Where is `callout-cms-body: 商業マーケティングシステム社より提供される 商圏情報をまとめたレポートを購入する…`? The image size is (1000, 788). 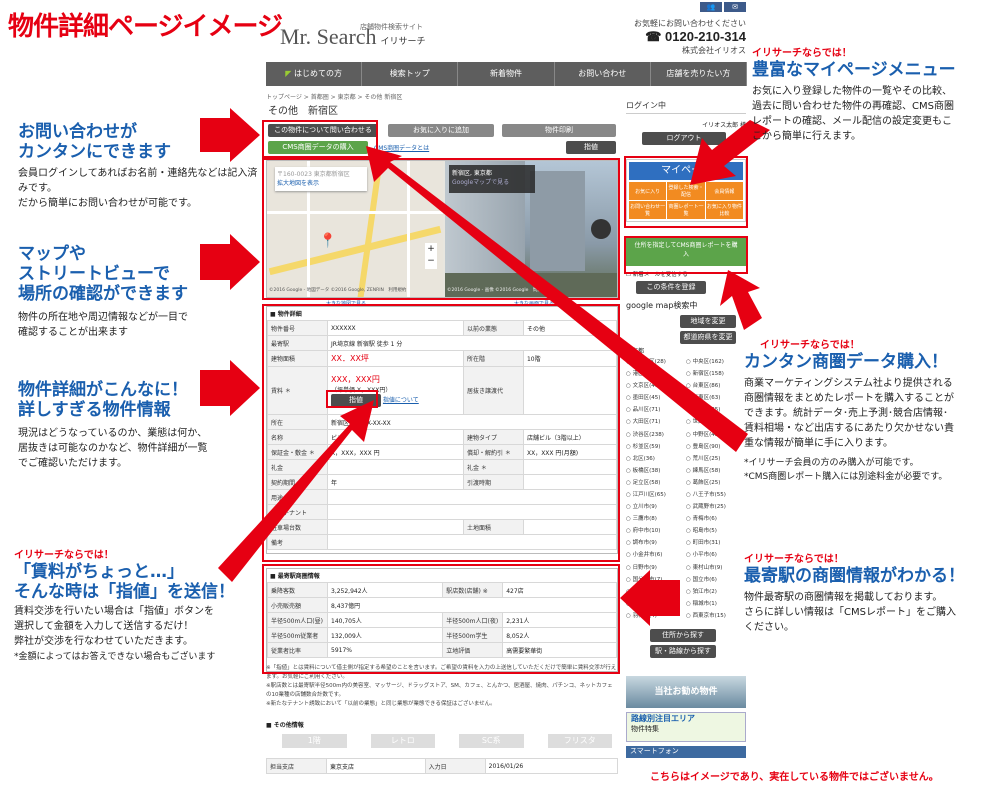
callout-cms-body: 商業マーケティングシステム社より提供される 商圏情報をまとめたレポートを購入する… is located at coordinates (849, 413).